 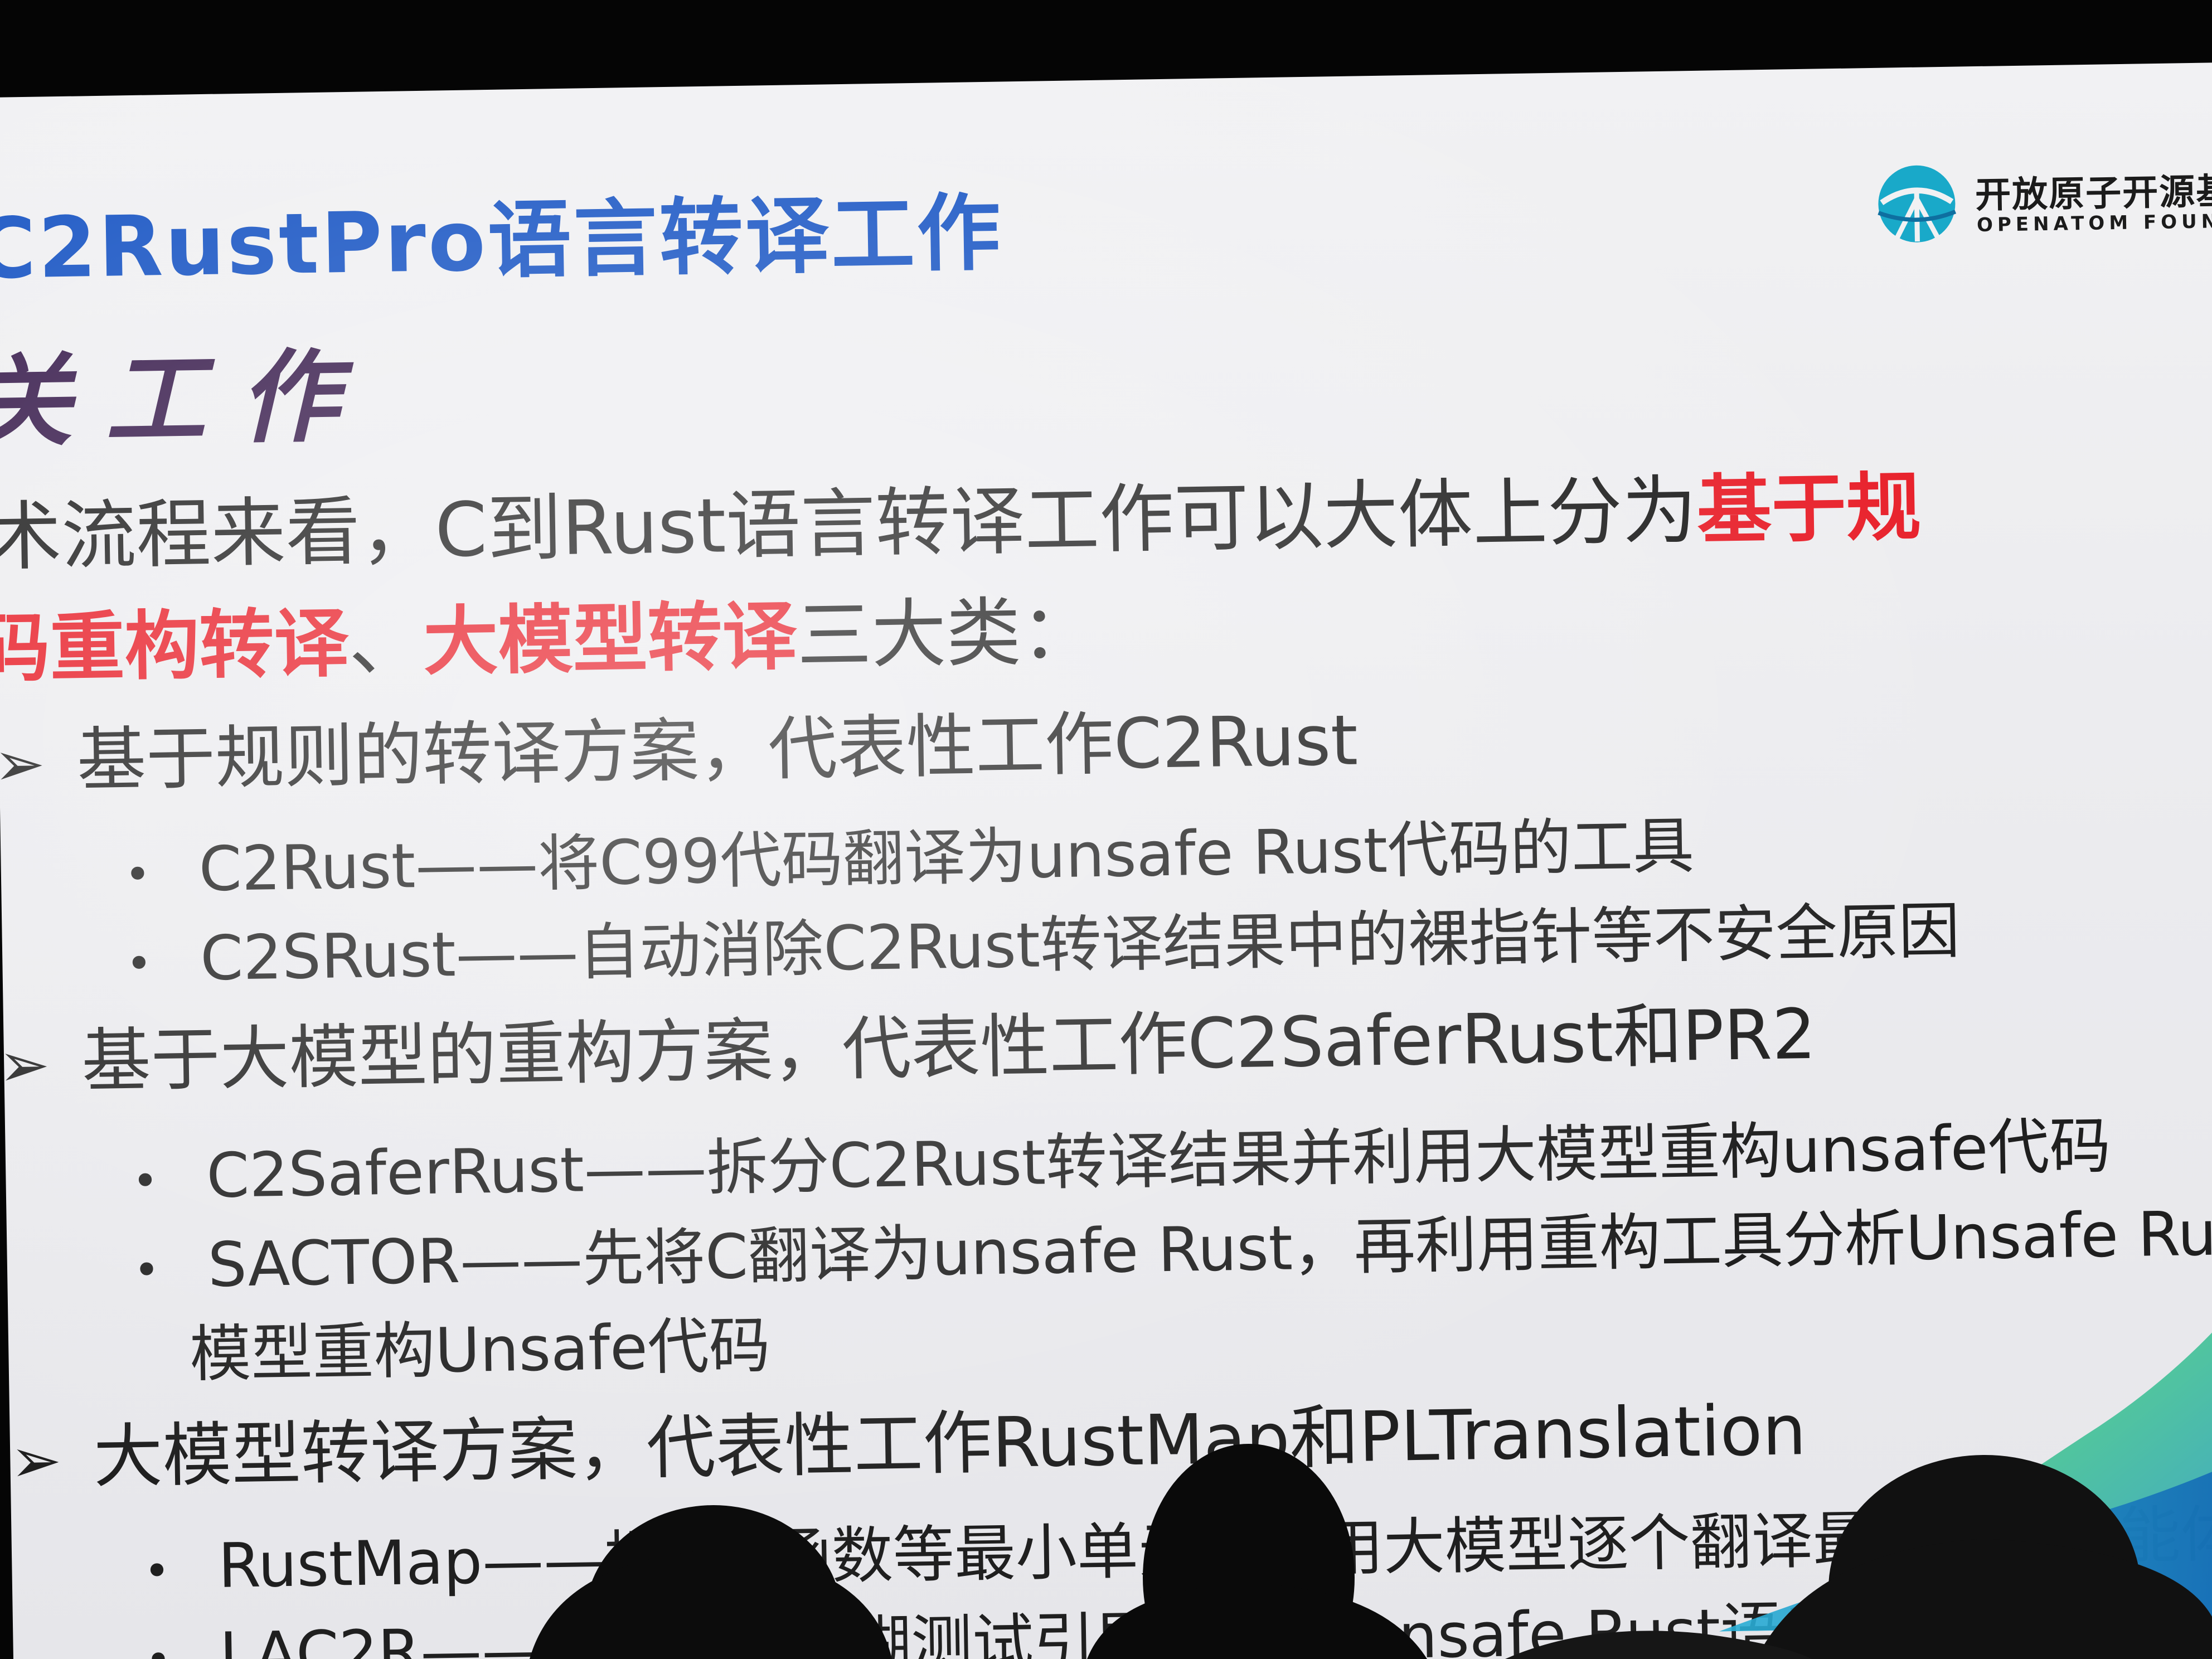 I want to click on intro-emphasis-1: 基于规, so click(x=1809, y=509).